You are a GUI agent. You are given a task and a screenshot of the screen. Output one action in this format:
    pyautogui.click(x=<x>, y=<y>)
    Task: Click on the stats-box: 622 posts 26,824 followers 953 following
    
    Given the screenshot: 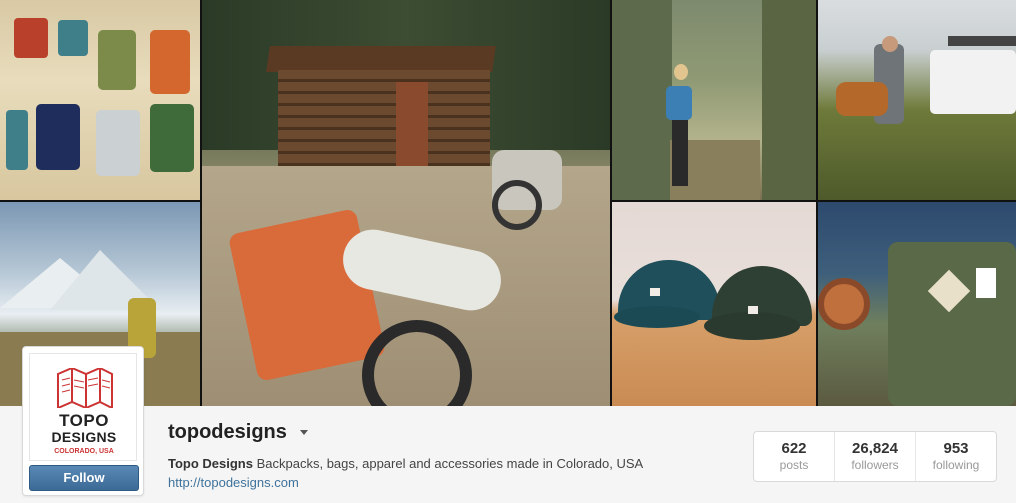 What is the action you would take?
    pyautogui.click(x=875, y=456)
    